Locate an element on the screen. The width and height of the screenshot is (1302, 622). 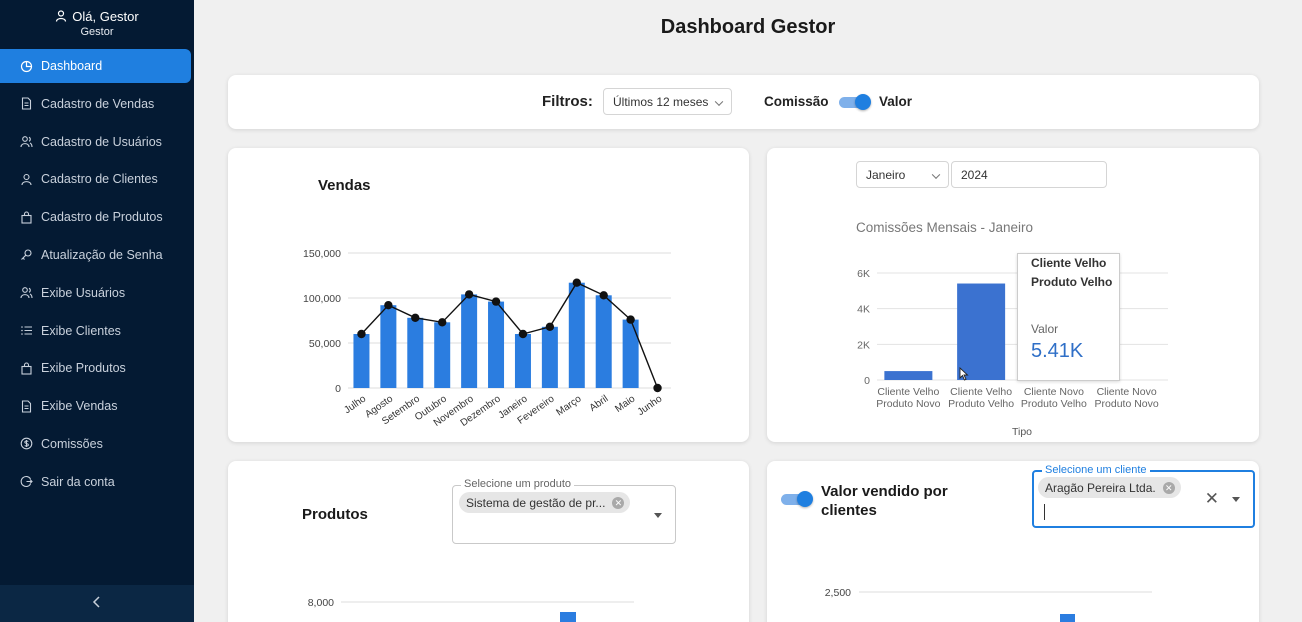
chart-tooltip: Cliente Velho Produto Velho Valor 5.41K is located at coordinates (1068, 317).